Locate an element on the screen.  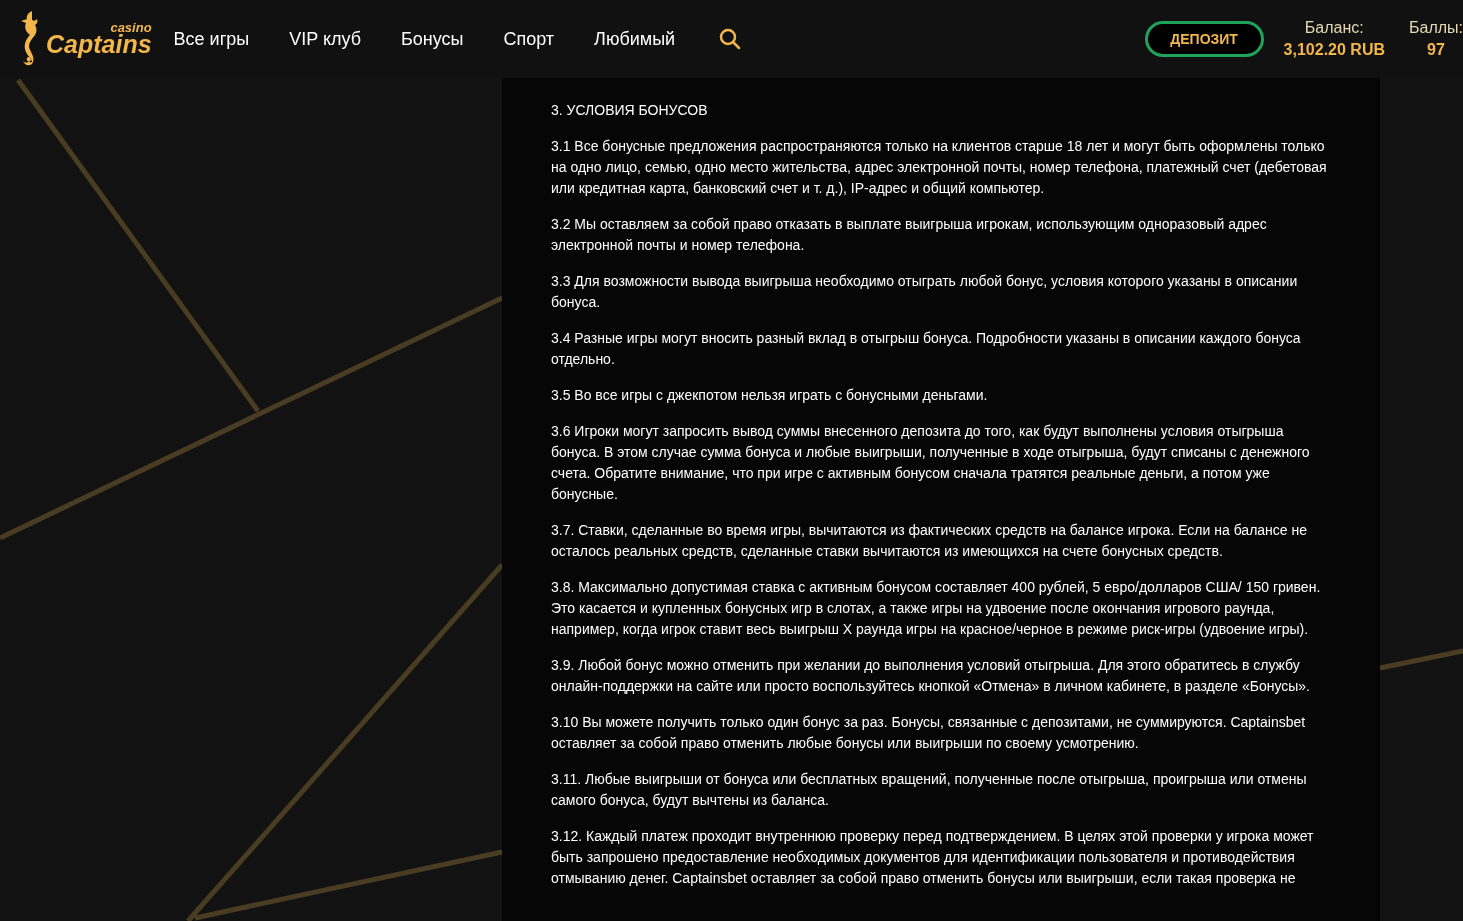
stat-value: 97 is located at coordinates (1436, 50).